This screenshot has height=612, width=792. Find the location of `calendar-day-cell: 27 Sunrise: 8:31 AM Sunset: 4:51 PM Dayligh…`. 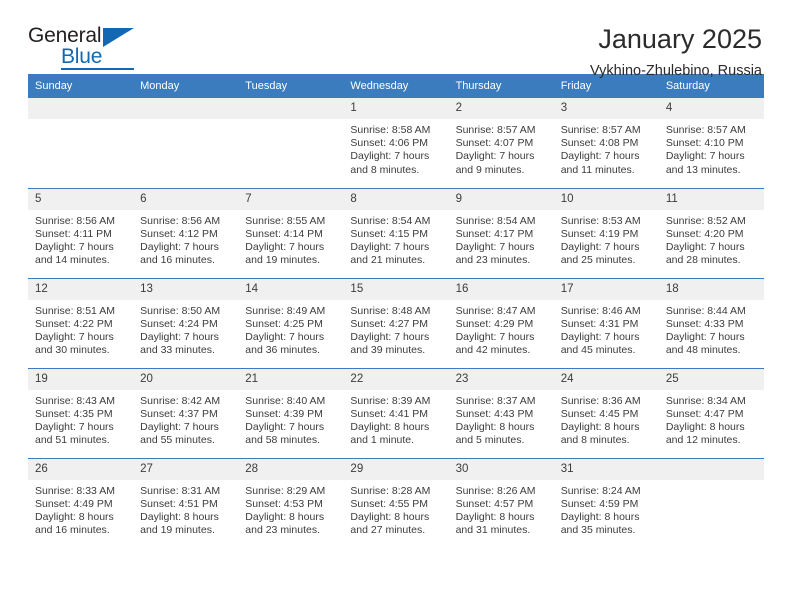

calendar-day-cell: 27 Sunrise: 8:31 AM Sunset: 4:51 PM Dayligh… is located at coordinates (186, 502).